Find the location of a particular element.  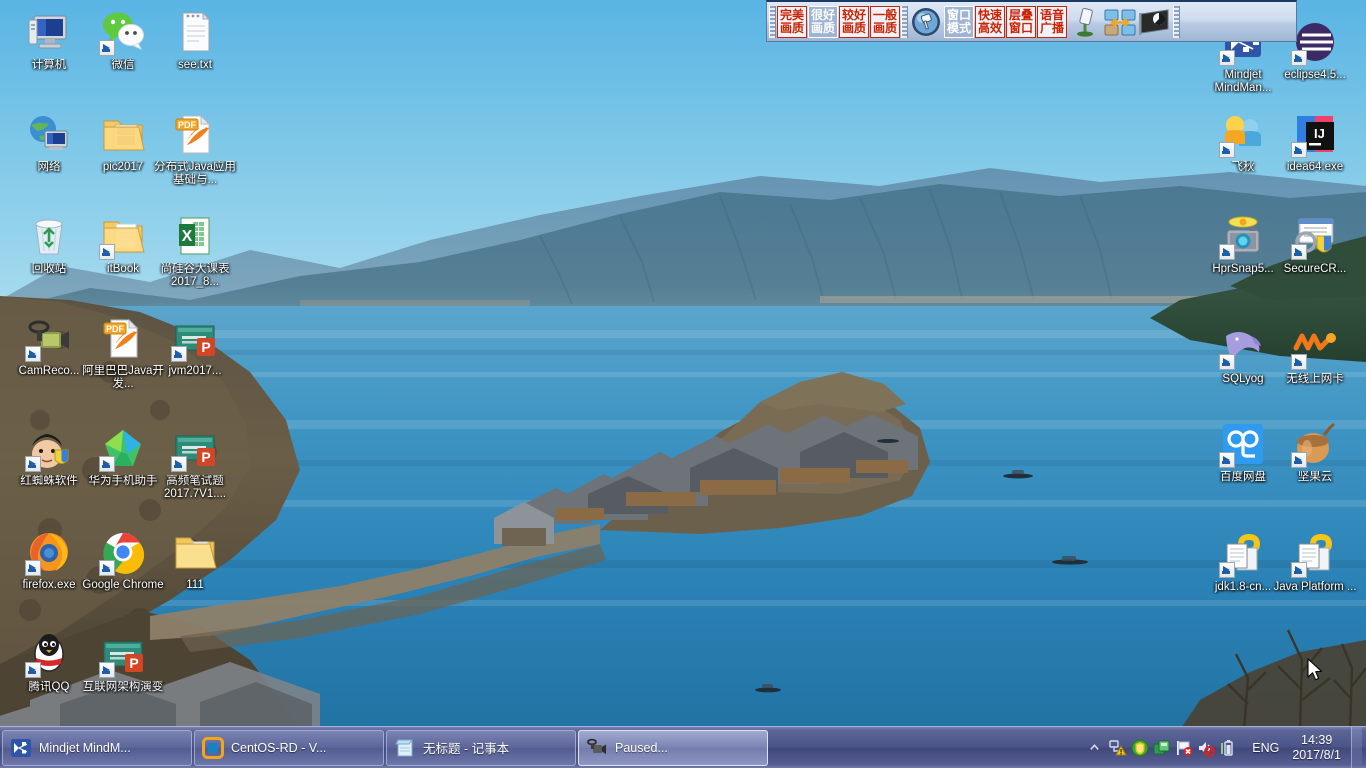

computer-icon is located at coordinates (49, 32).